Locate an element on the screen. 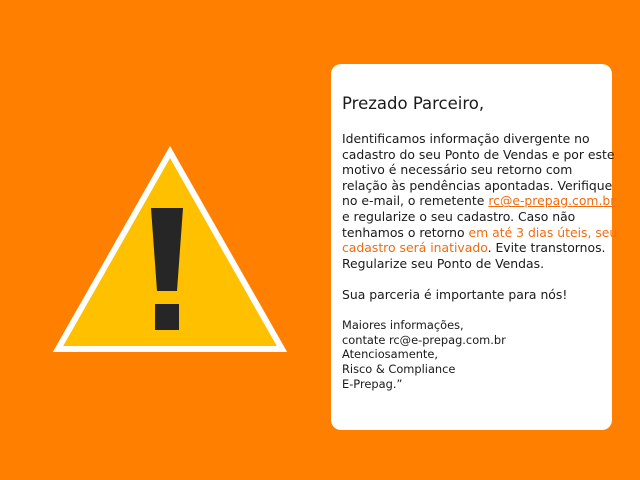 The width and height of the screenshot is (640, 480). email-link: rc@e-prepag.com.br is located at coordinates (551, 200).